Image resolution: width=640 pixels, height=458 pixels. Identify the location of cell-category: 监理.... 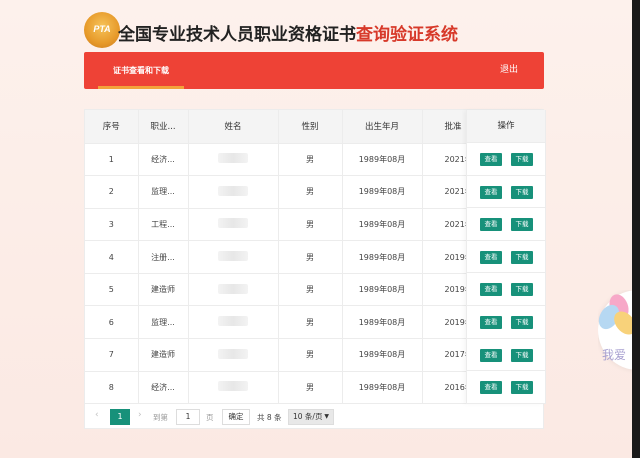
(163, 322).